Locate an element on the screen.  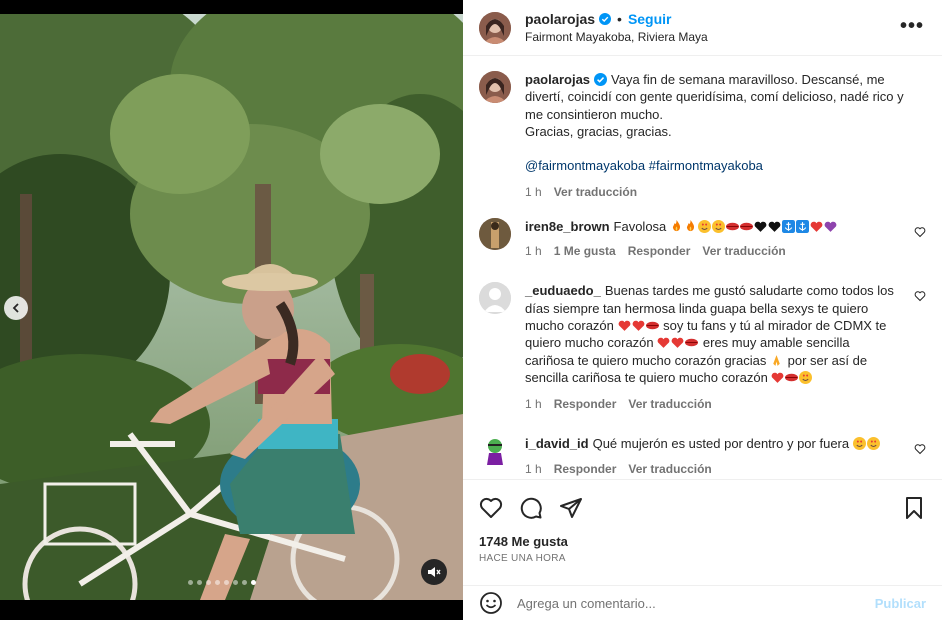
post-location: Fairmont Mayakoba, Riviera Maya is located at coordinates (616, 37).